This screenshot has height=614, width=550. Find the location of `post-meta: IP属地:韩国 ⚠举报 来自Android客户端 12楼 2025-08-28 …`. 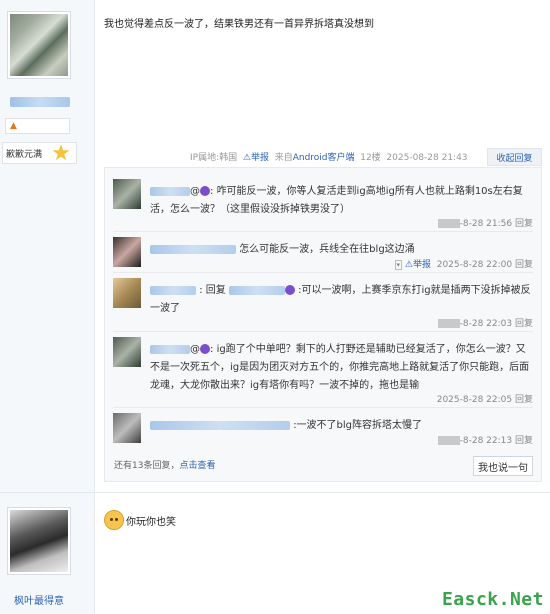

post-meta: IP属地:韩国 ⚠举报 来自Android客户端 12楼 2025-08-28 … is located at coordinates (329, 158).